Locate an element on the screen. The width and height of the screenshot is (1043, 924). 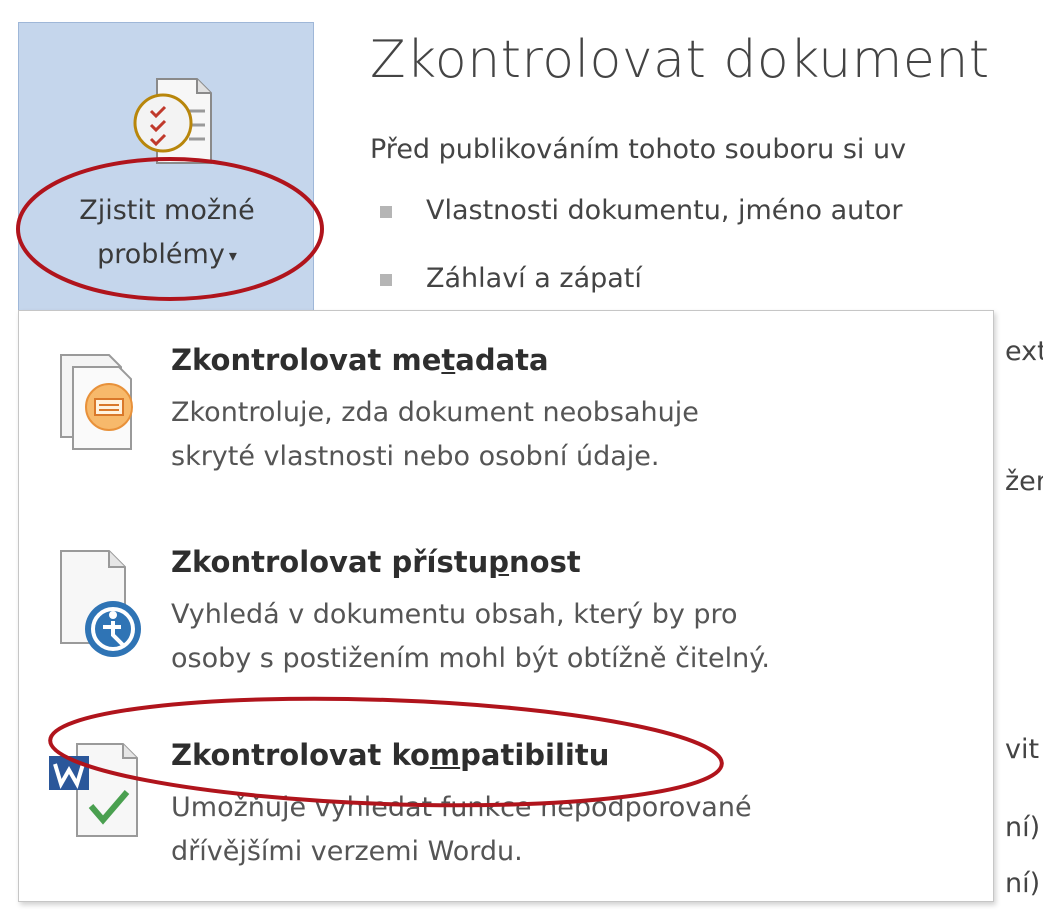
page-title: Zkontrolovat dokument is located at coordinates (680, 60).